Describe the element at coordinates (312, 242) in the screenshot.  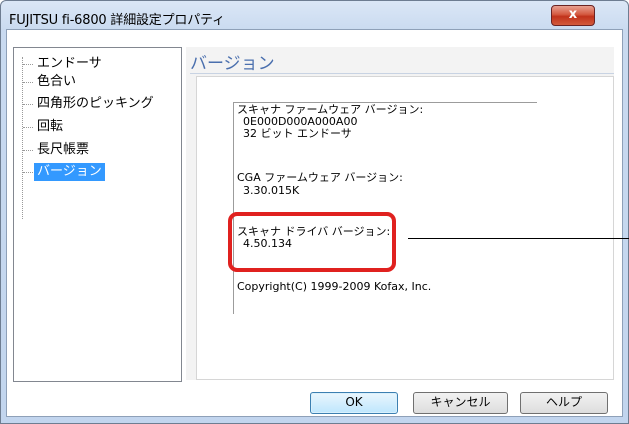
I see `driver-version-highlight` at that location.